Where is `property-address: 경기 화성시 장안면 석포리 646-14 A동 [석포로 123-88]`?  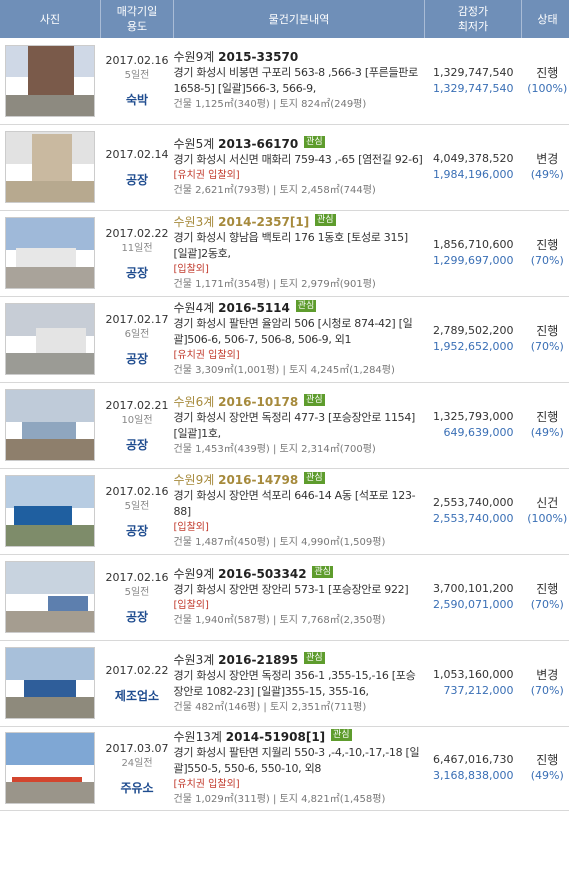 property-address: 경기 화성시 장안면 석포리 646-14 A동 [석포로 123-88] is located at coordinates (294, 503).